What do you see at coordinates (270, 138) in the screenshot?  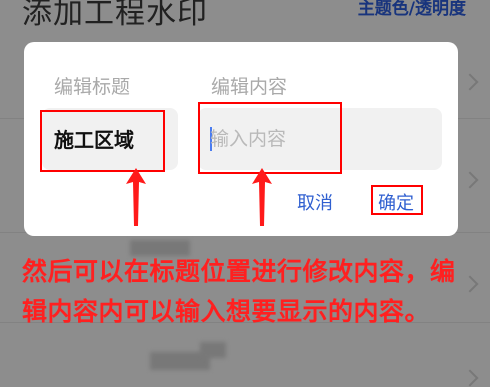 I see `content-highlight-box` at bounding box center [270, 138].